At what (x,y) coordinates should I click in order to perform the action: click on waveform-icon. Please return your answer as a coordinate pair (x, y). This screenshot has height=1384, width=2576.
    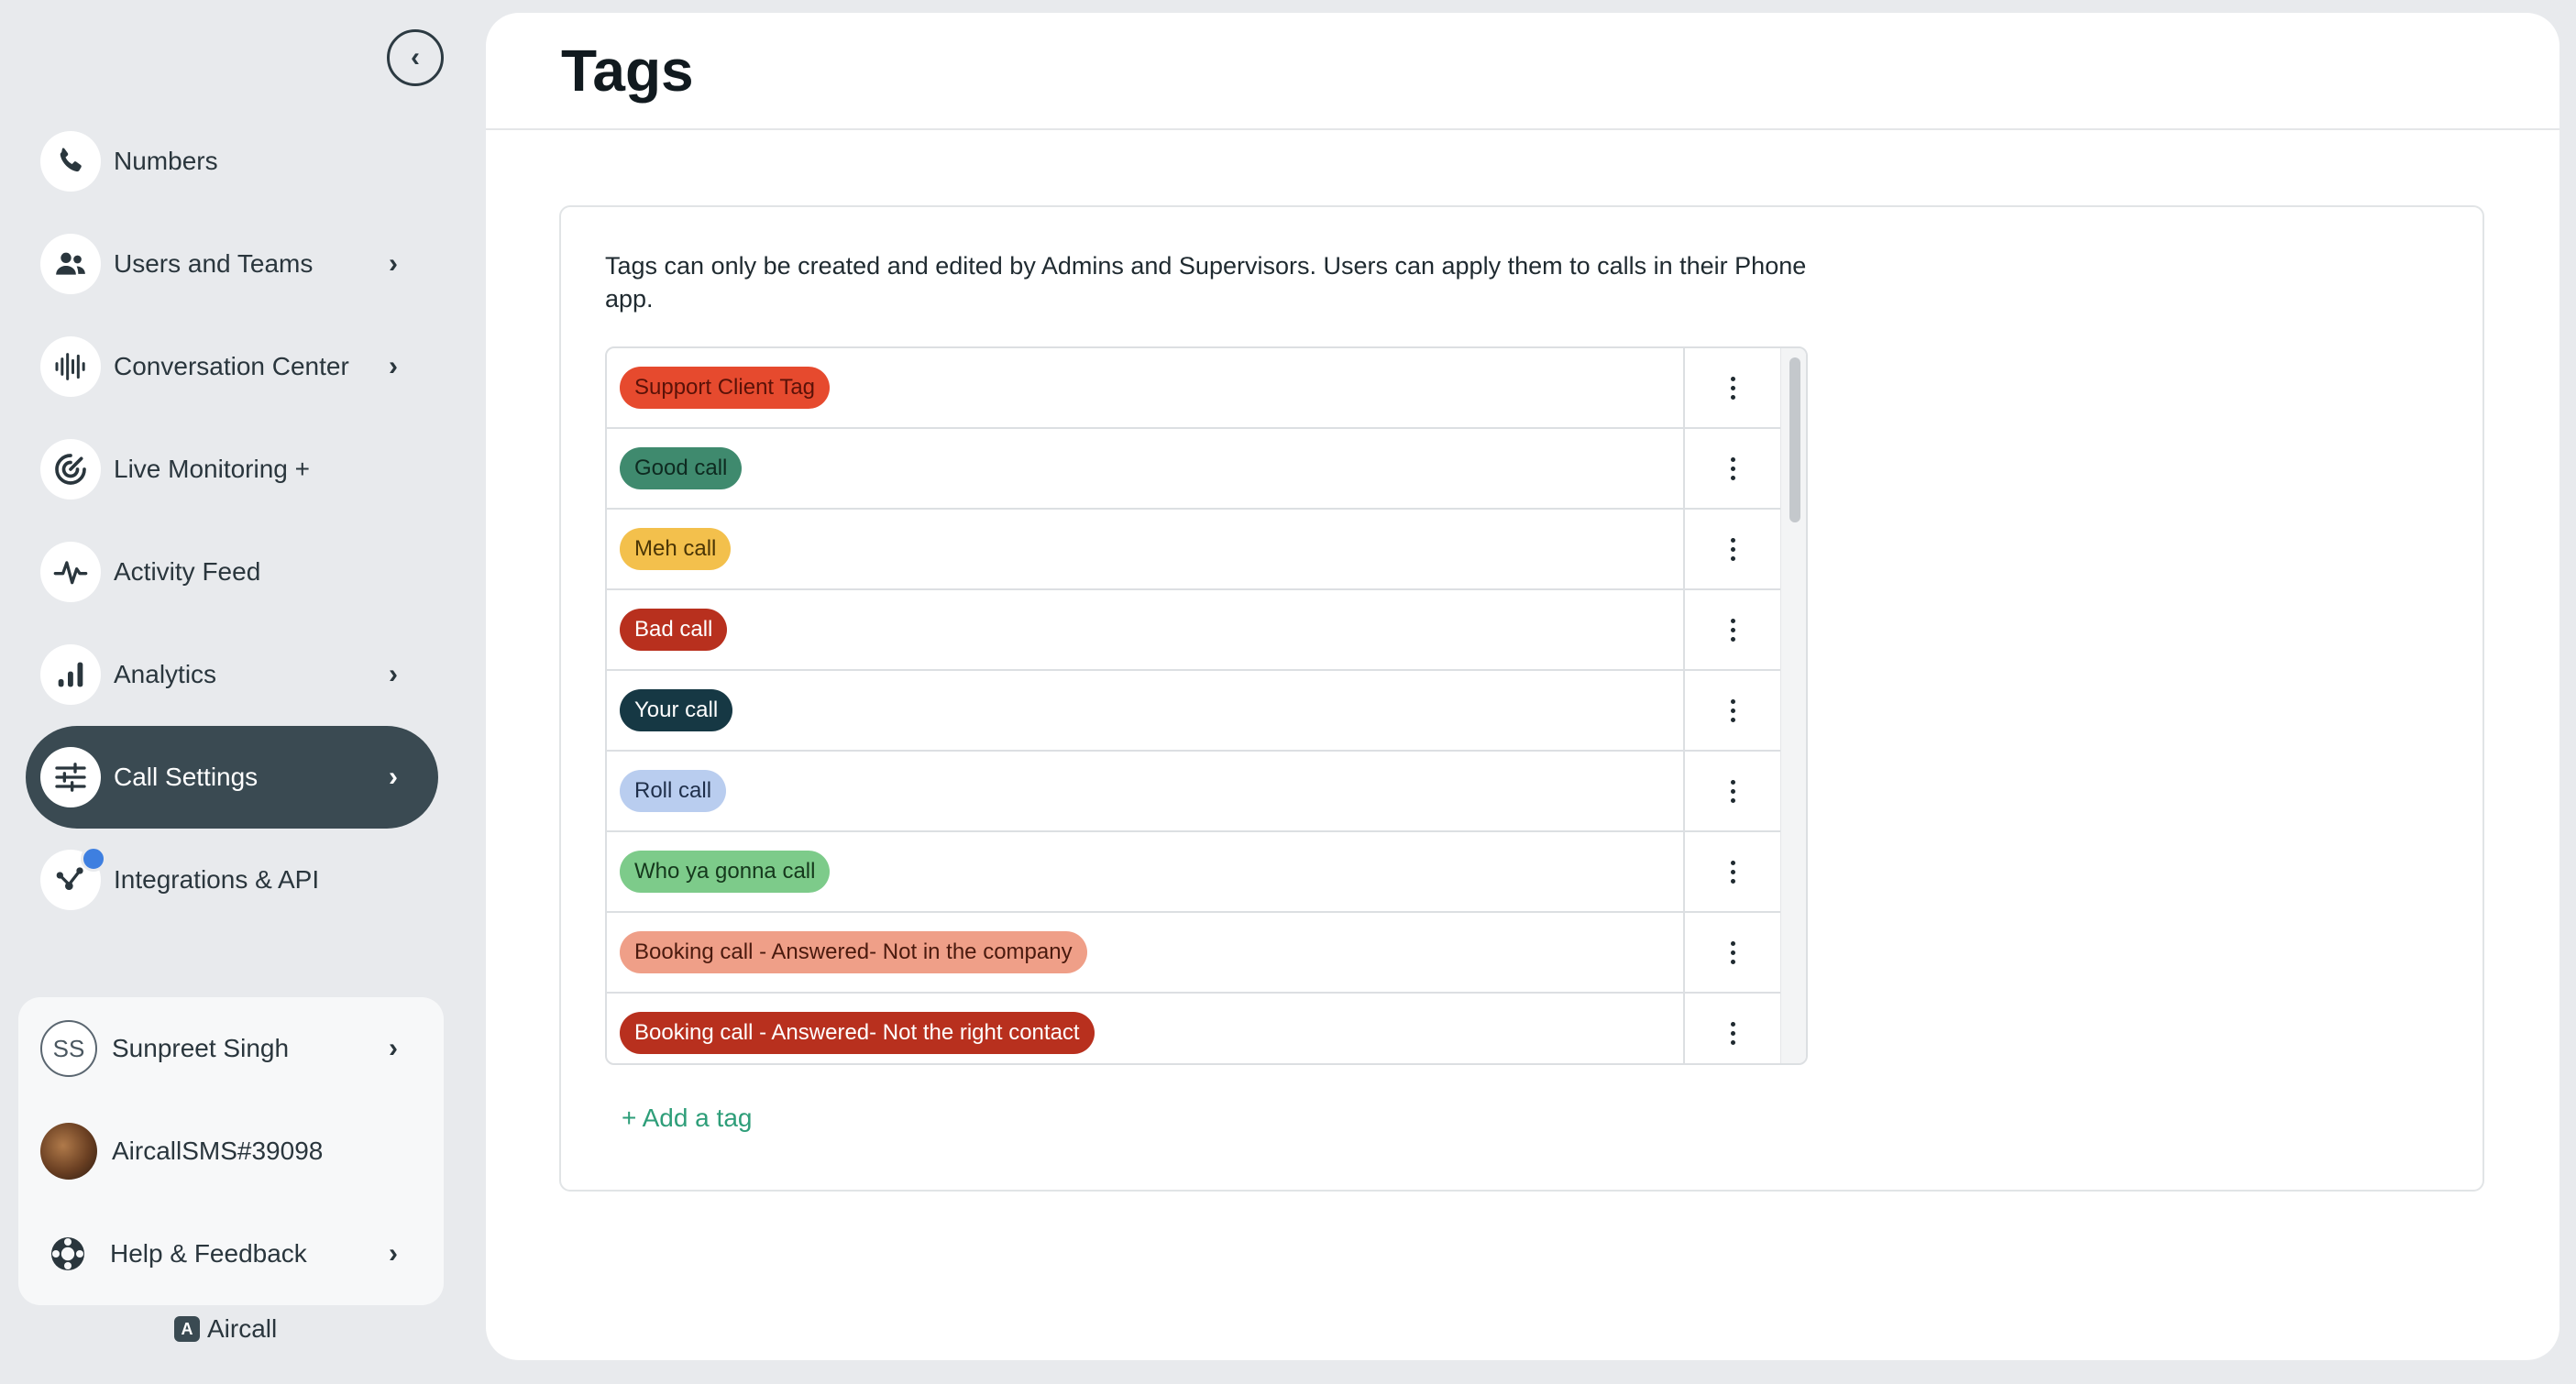
    Looking at the image, I should click on (70, 366).